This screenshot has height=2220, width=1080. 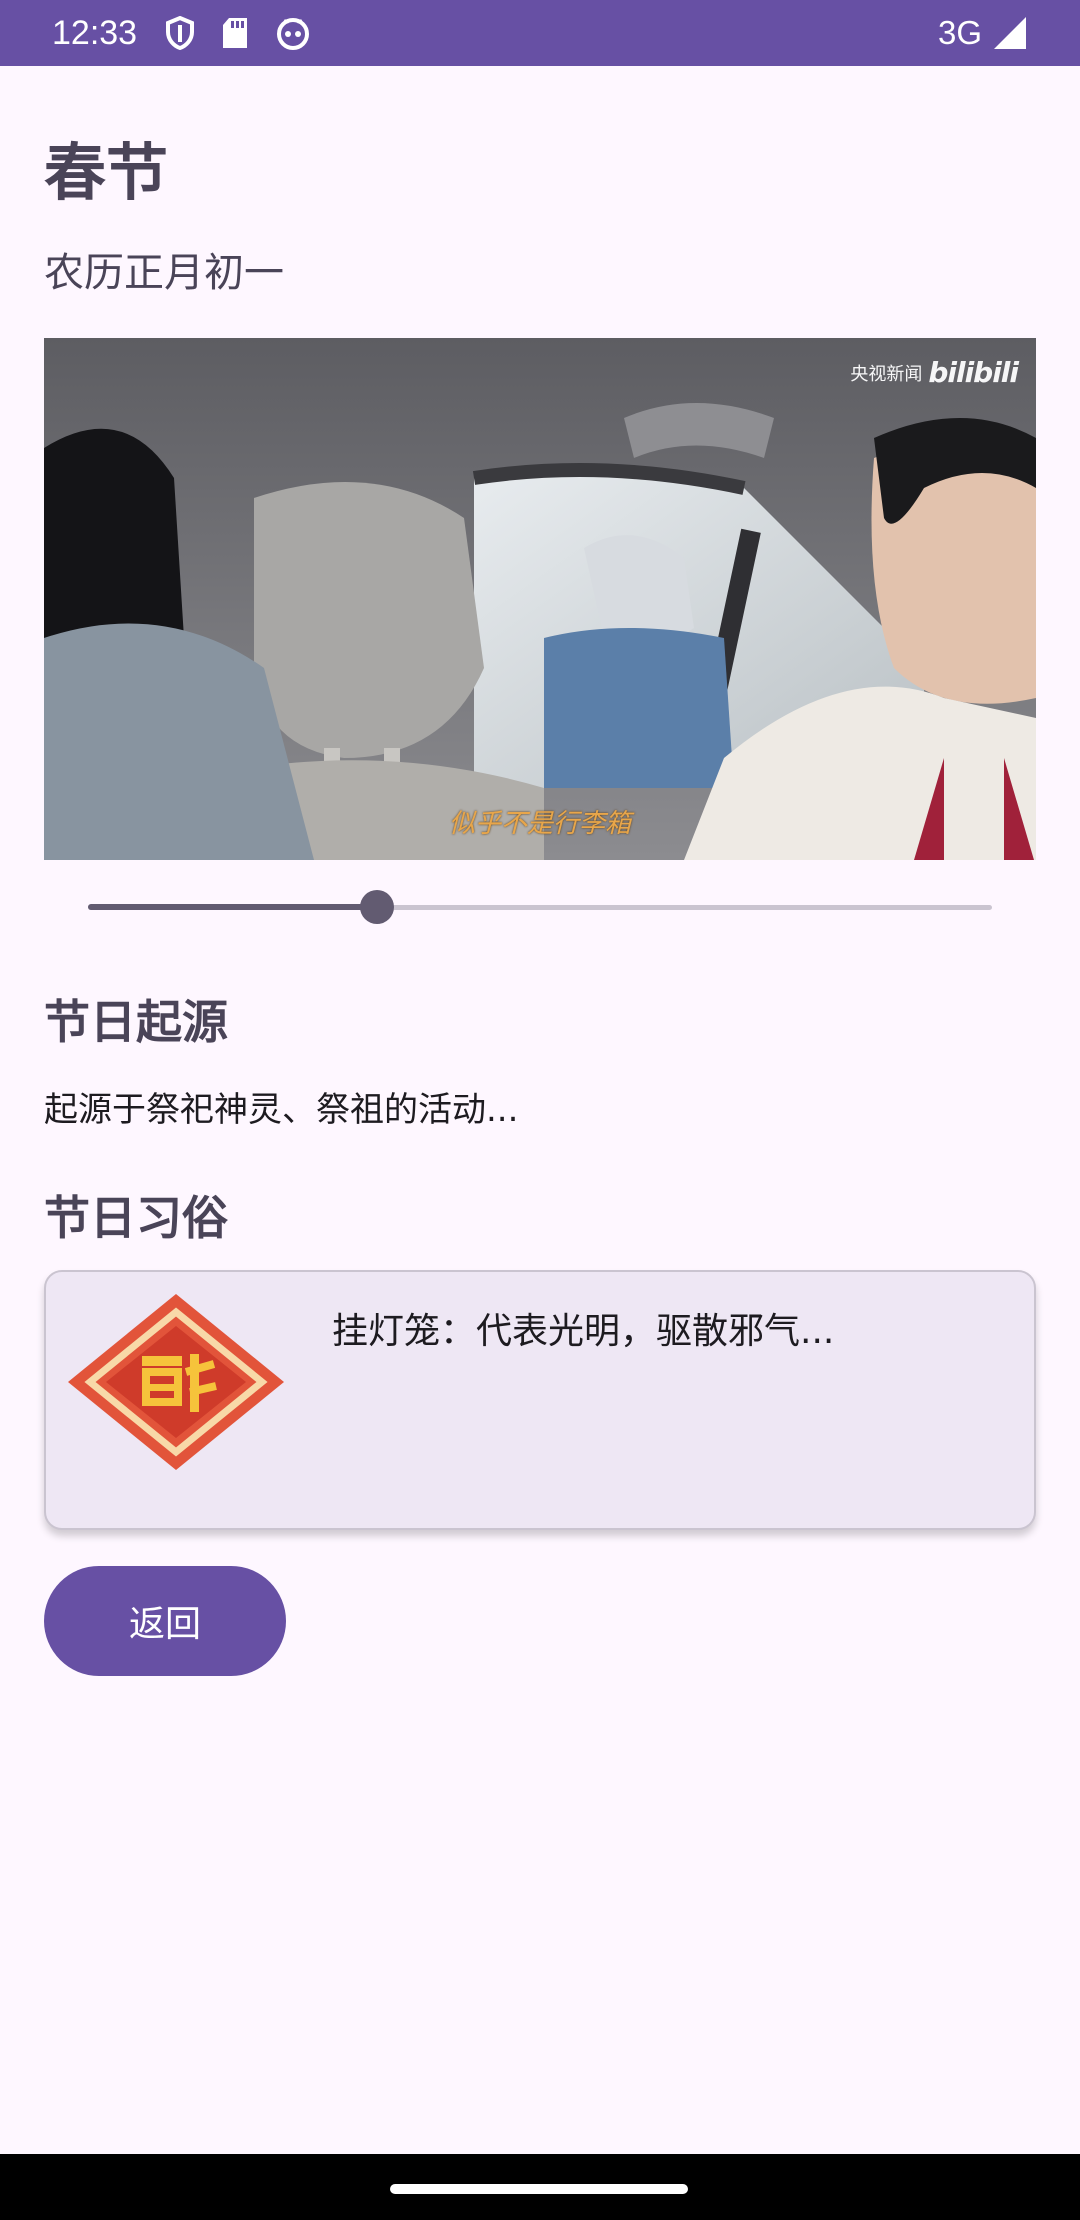 What do you see at coordinates (540, 908) in the screenshot?
I see `video-progress-slider` at bounding box center [540, 908].